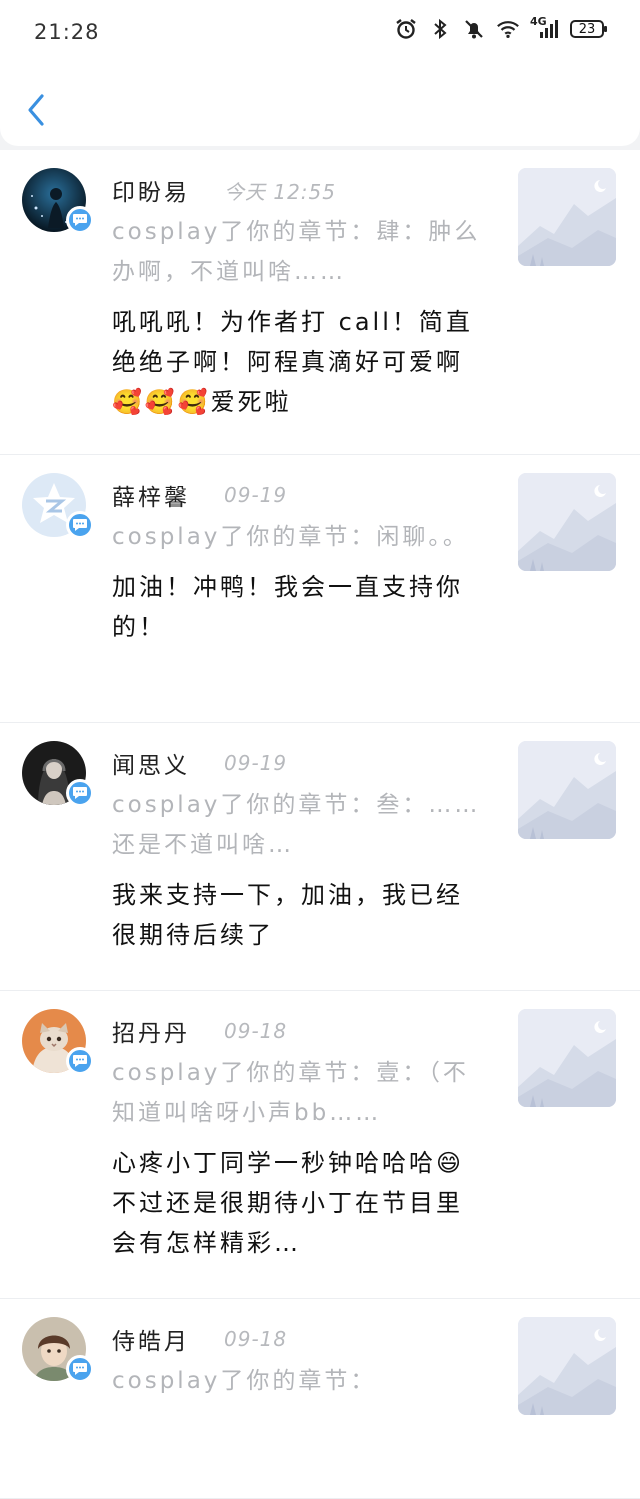  What do you see at coordinates (67, 32) in the screenshot?
I see `status-time: 21:28` at bounding box center [67, 32].